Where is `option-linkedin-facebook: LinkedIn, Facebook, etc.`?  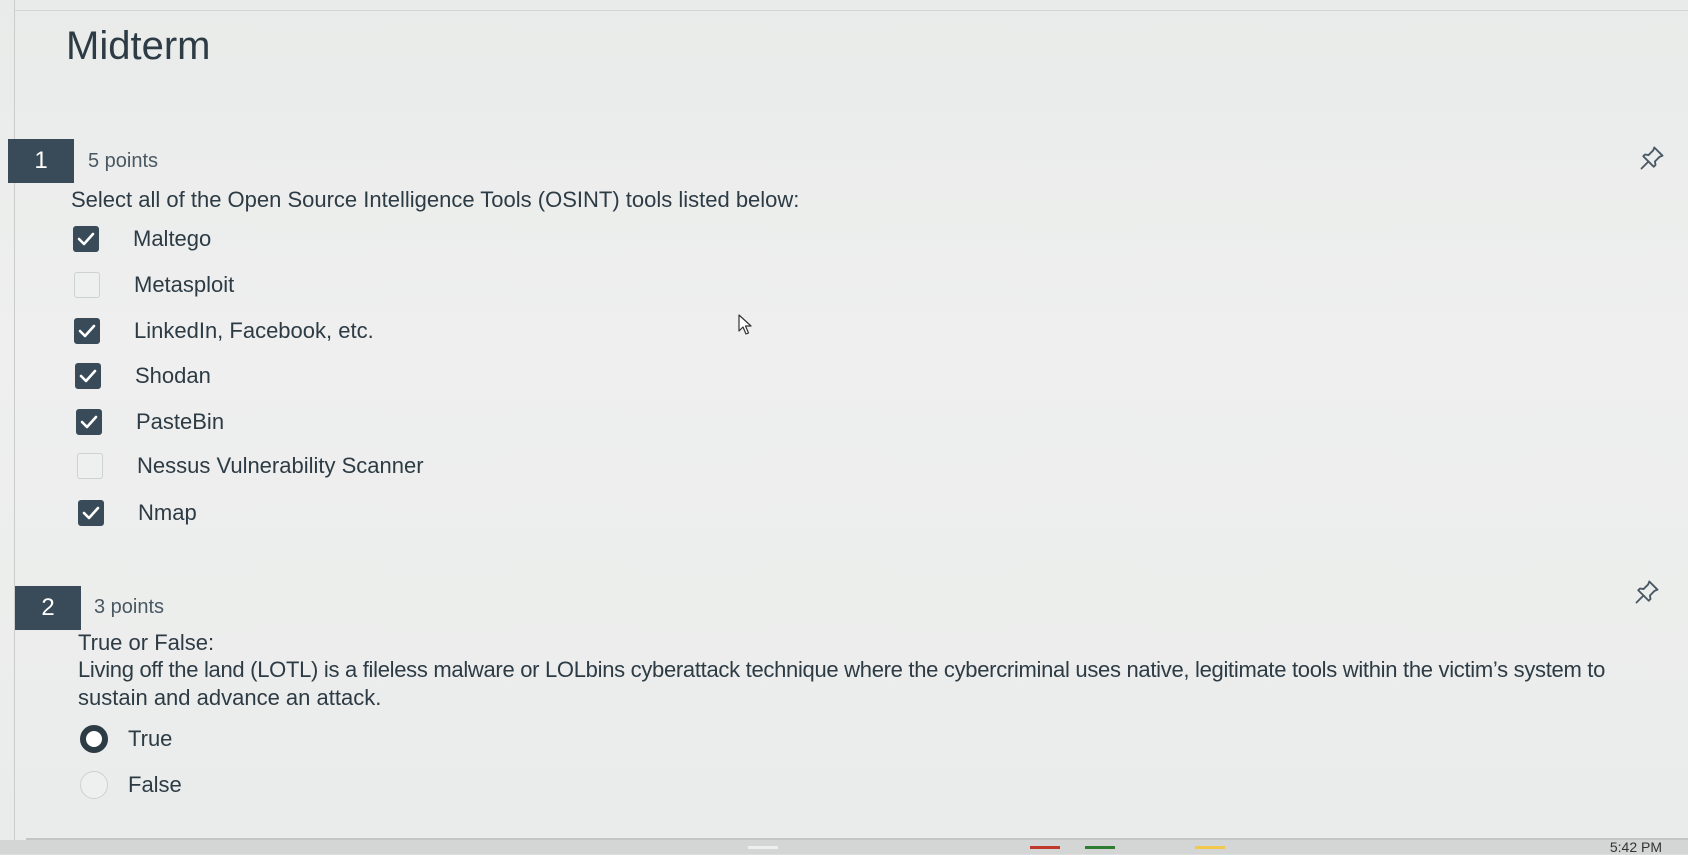 option-linkedin-facebook: LinkedIn, Facebook, etc. is located at coordinates (224, 331).